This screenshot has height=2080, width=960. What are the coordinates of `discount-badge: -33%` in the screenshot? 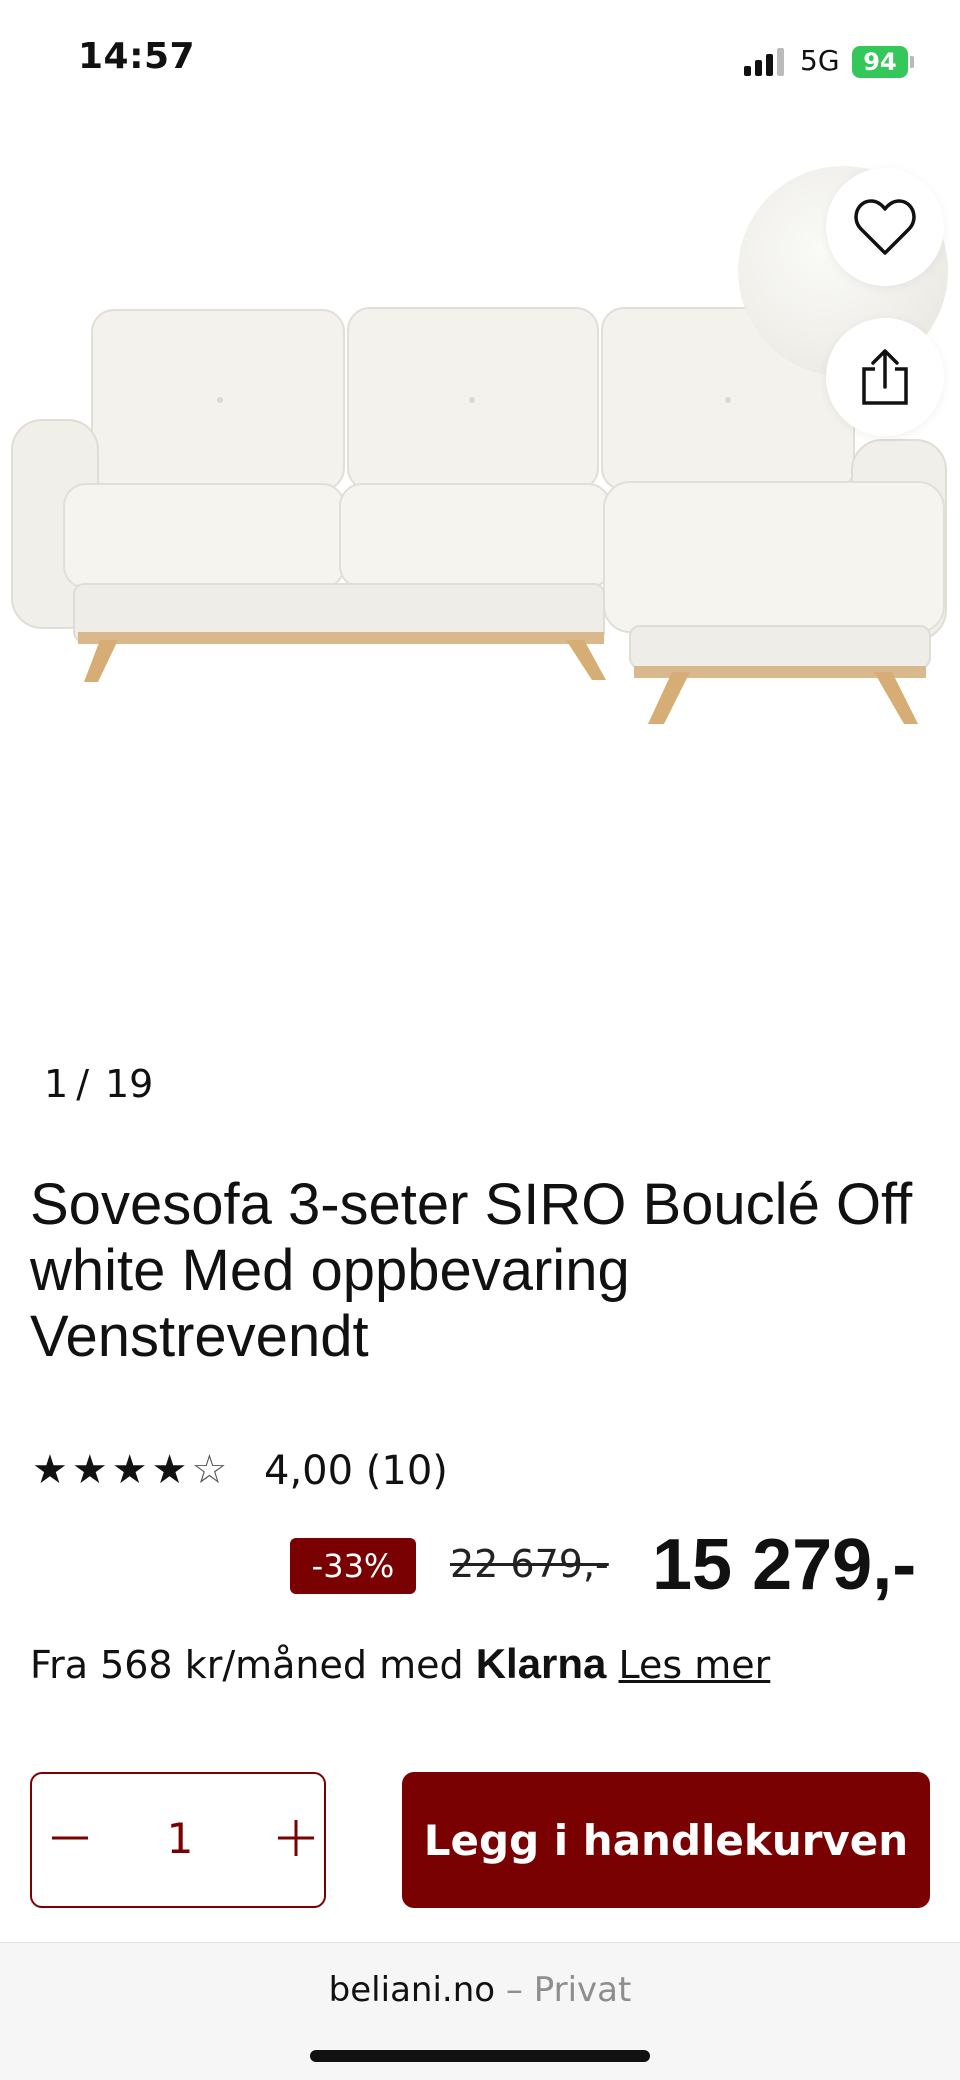 It's located at (353, 1566).